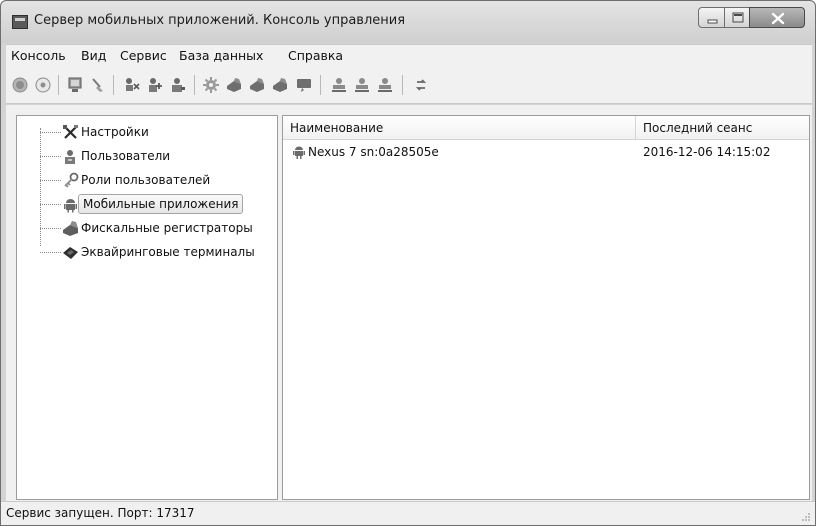  I want to click on broom-icon, so click(98, 85).